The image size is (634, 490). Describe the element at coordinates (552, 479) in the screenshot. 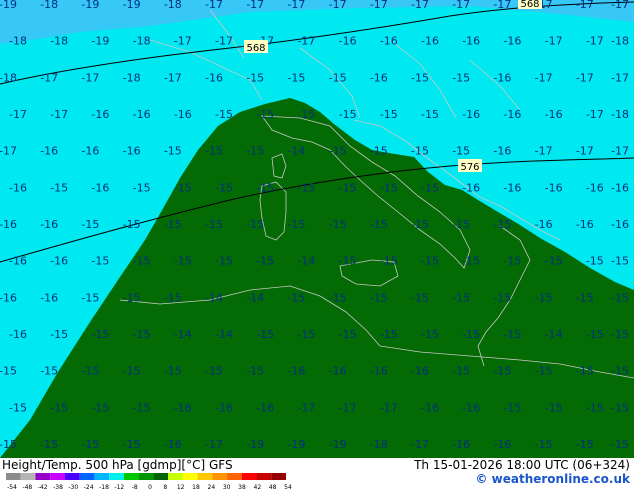

I see `copyright: © weatheronline.co.uk` at that location.